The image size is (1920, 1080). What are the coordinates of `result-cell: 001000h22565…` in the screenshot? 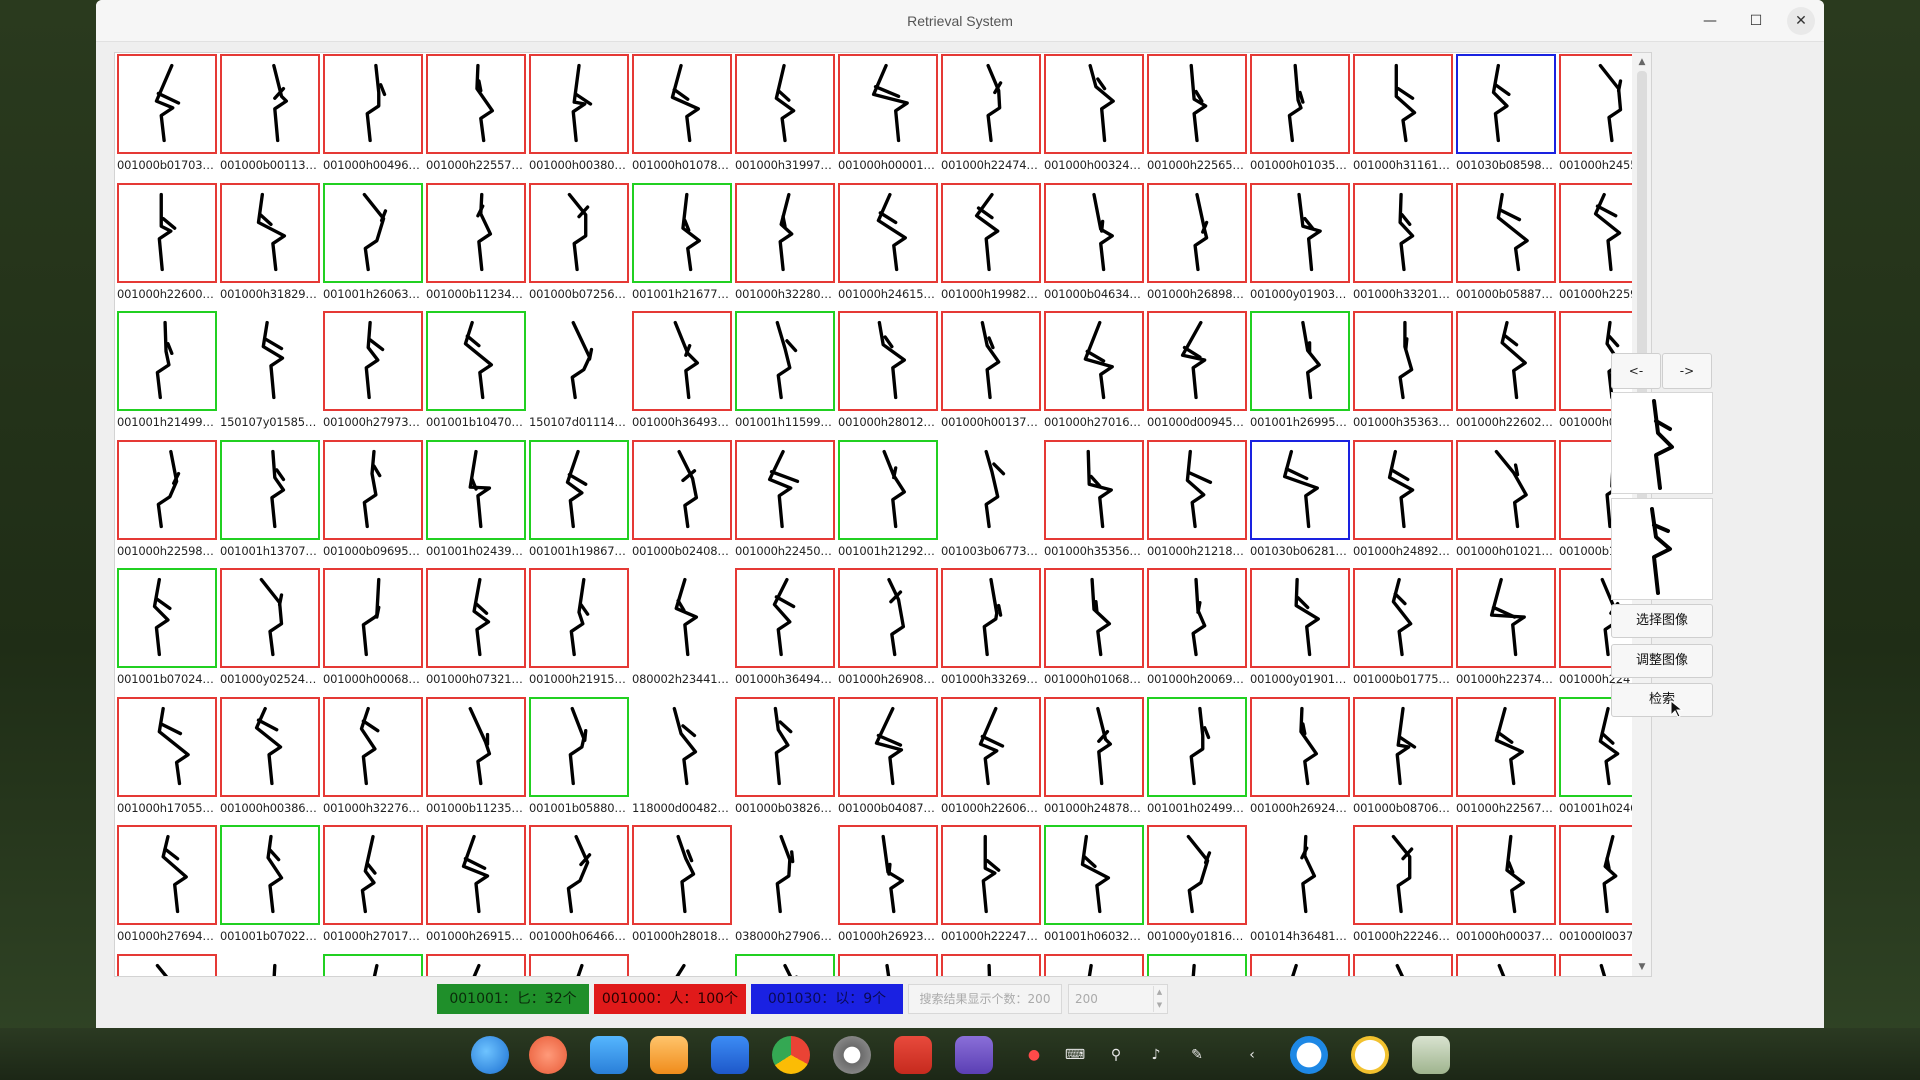 It's located at (1198, 118).